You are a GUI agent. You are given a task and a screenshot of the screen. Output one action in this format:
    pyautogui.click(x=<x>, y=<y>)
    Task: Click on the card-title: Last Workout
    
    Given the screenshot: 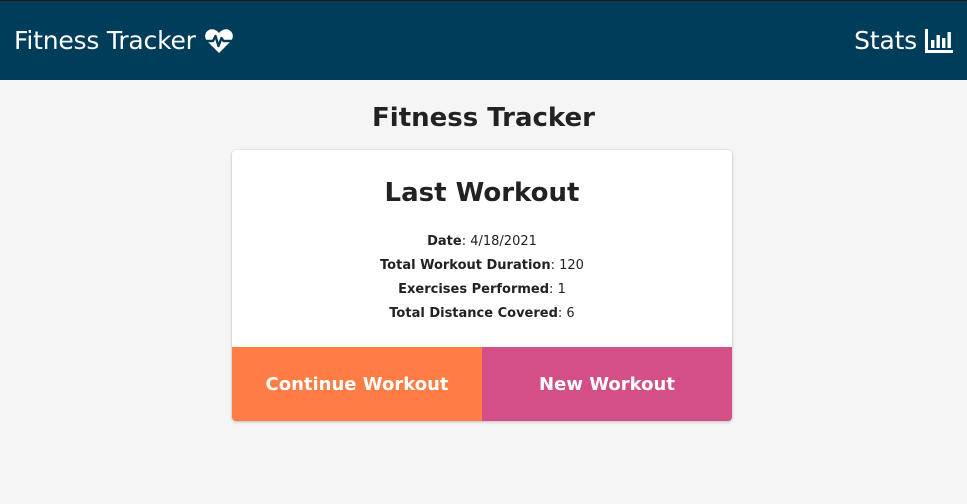 What is the action you would take?
    pyautogui.click(x=482, y=193)
    